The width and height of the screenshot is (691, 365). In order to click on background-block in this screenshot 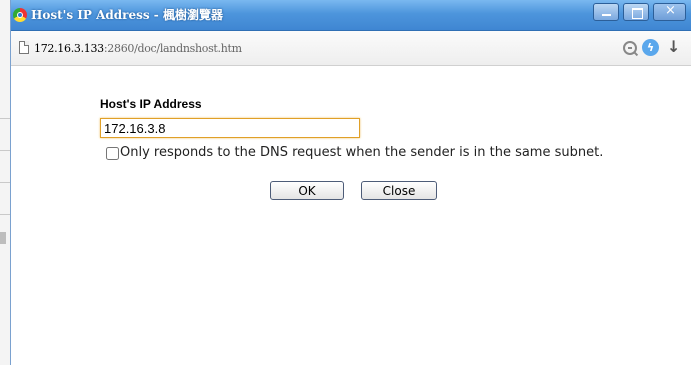, I will do `click(3, 238)`.